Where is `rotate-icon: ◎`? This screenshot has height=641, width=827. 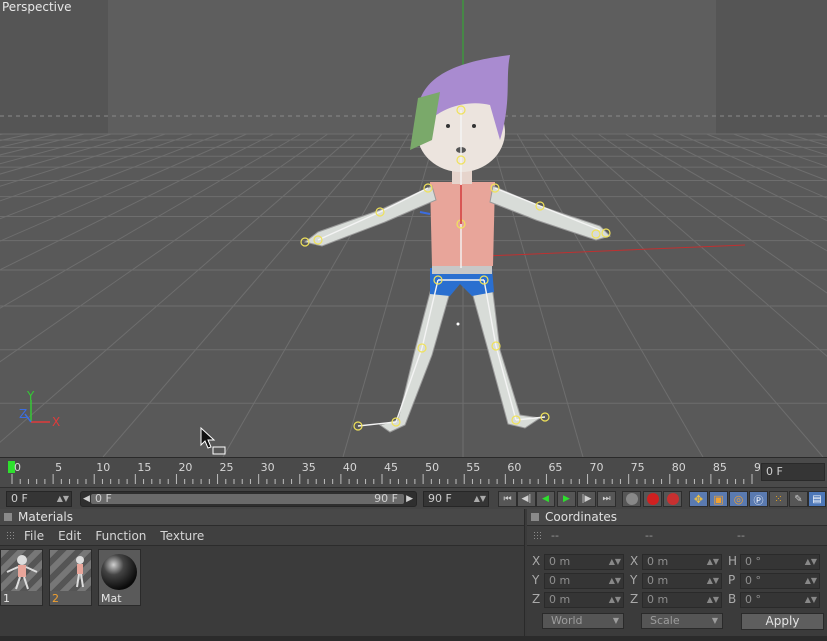 rotate-icon: ◎ is located at coordinates (738, 499).